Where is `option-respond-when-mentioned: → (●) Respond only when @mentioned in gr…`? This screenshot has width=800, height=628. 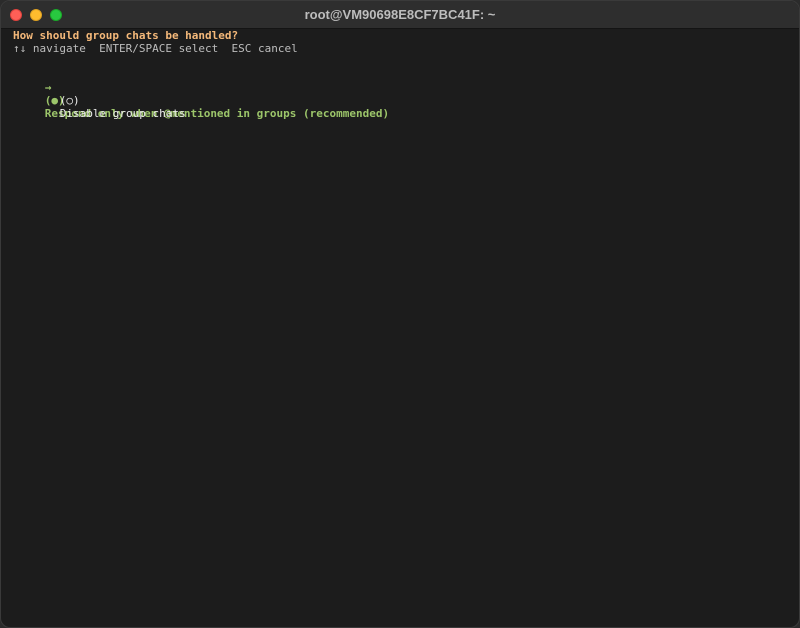
option-respond-when-mentioned: → (●) Respond only when @mentioned in gr… is located at coordinates (197, 94).